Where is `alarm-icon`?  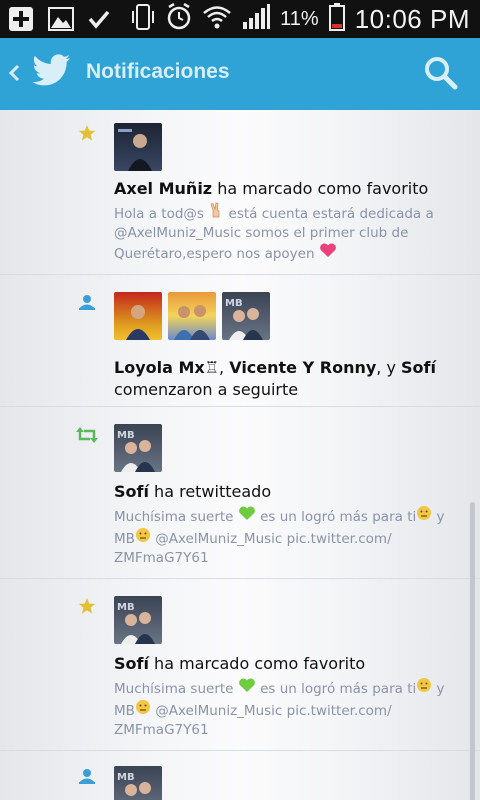 alarm-icon is located at coordinates (179, 18).